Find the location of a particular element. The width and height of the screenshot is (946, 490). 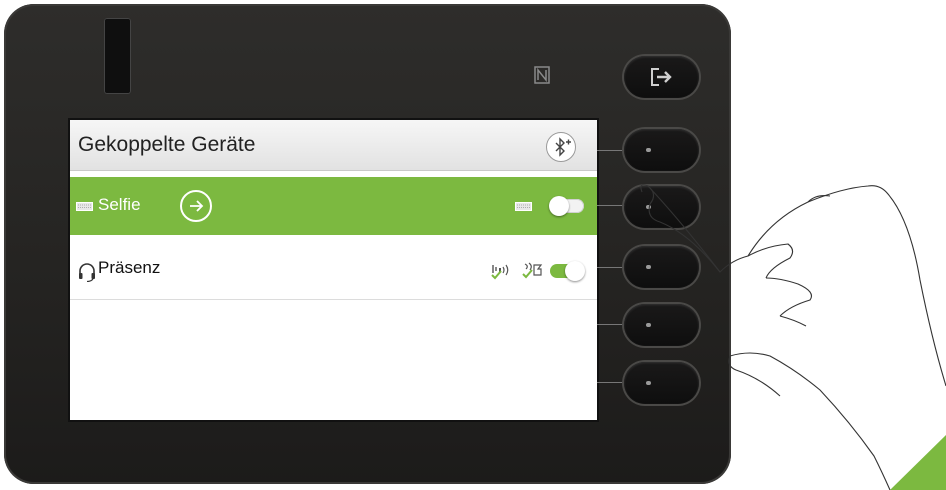

details-arrow-button is located at coordinates (196, 206).